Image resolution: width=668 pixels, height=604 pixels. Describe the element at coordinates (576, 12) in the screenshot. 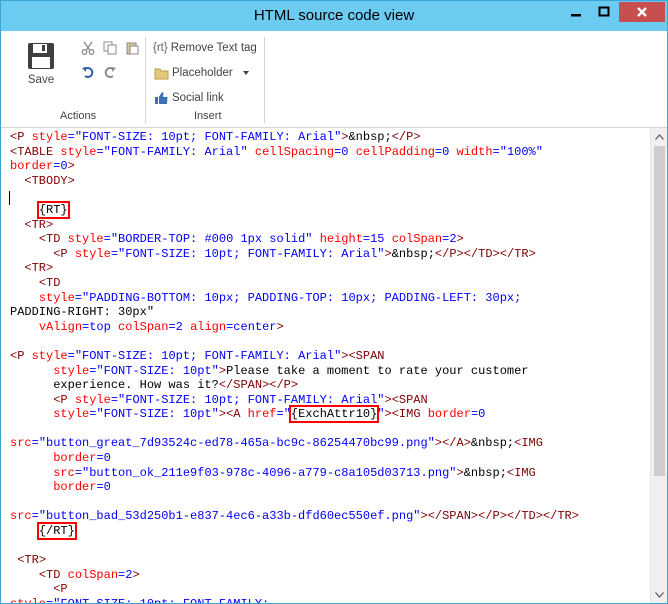

I see `minimize-button` at that location.